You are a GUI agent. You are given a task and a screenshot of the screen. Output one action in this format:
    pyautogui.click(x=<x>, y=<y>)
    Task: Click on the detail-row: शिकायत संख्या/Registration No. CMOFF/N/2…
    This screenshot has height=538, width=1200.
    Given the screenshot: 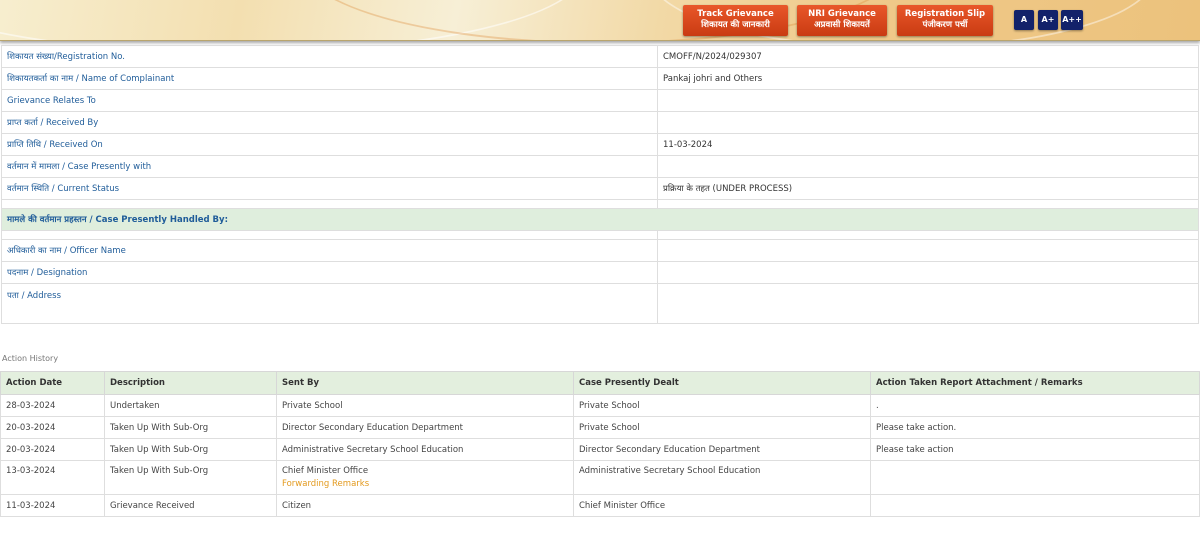 What is the action you would take?
    pyautogui.click(x=600, y=56)
    